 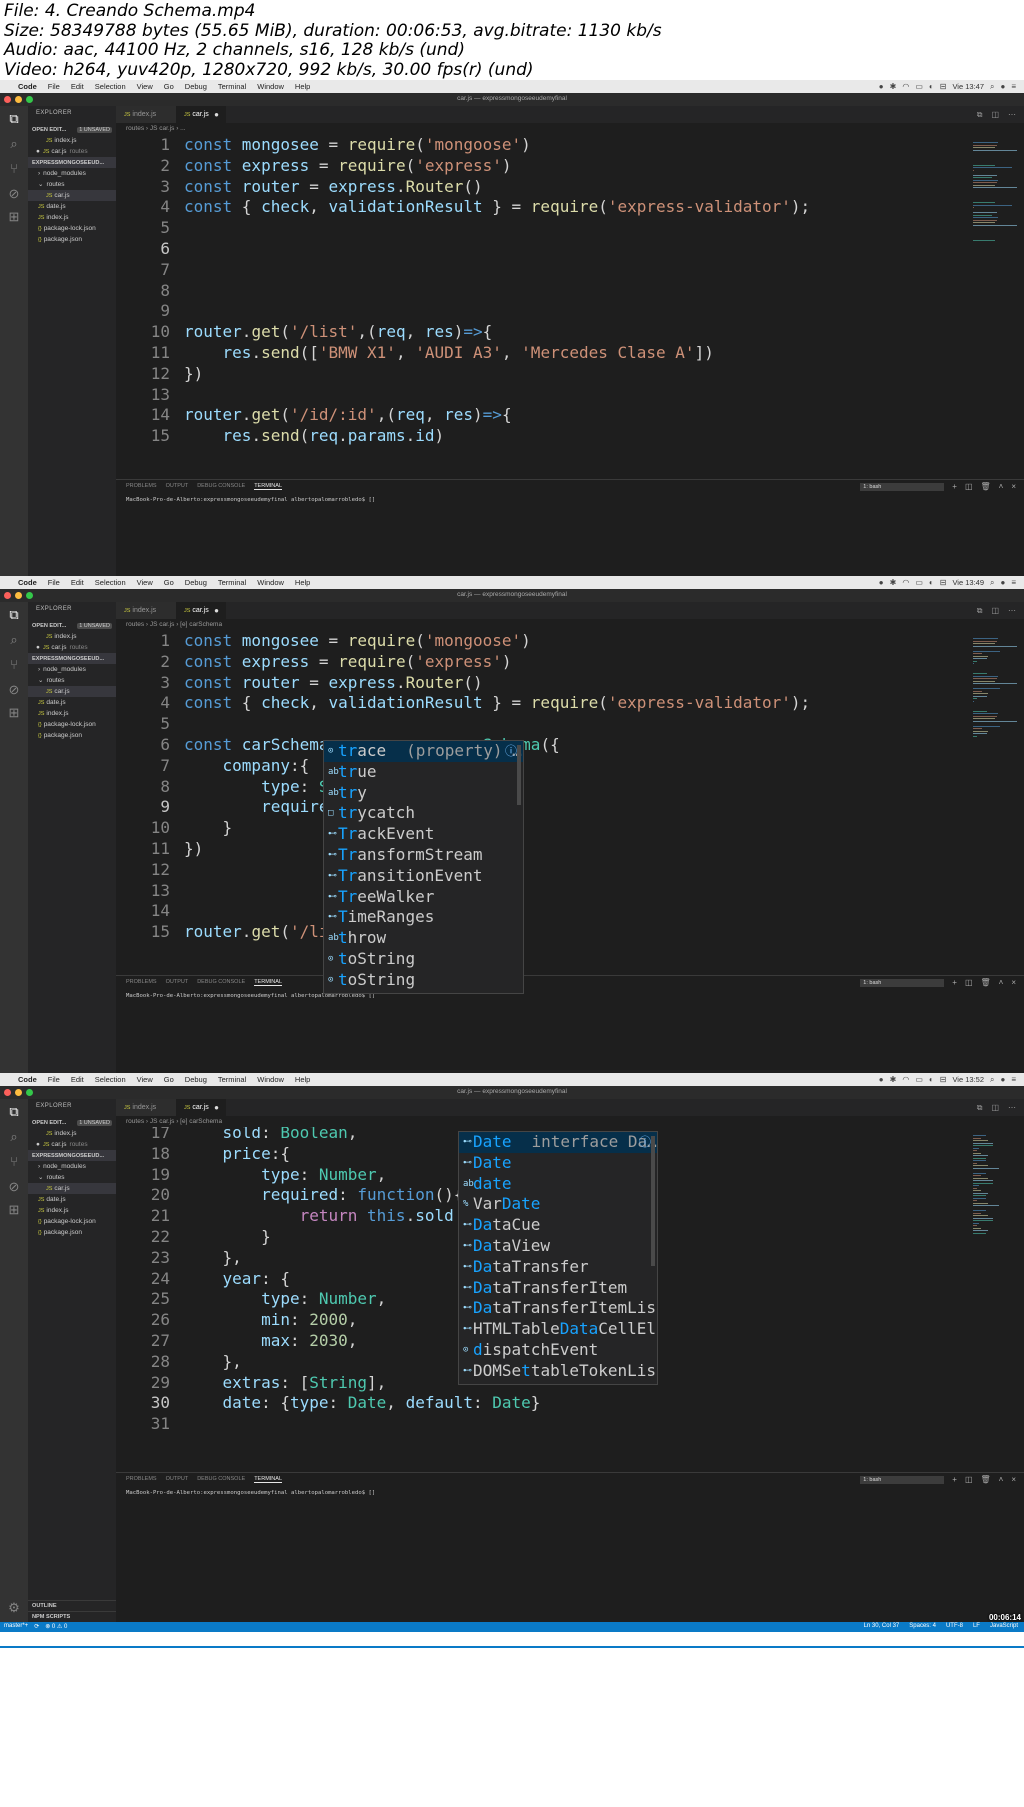 I want to click on notification-icon: ≡, so click(x=1013, y=582).